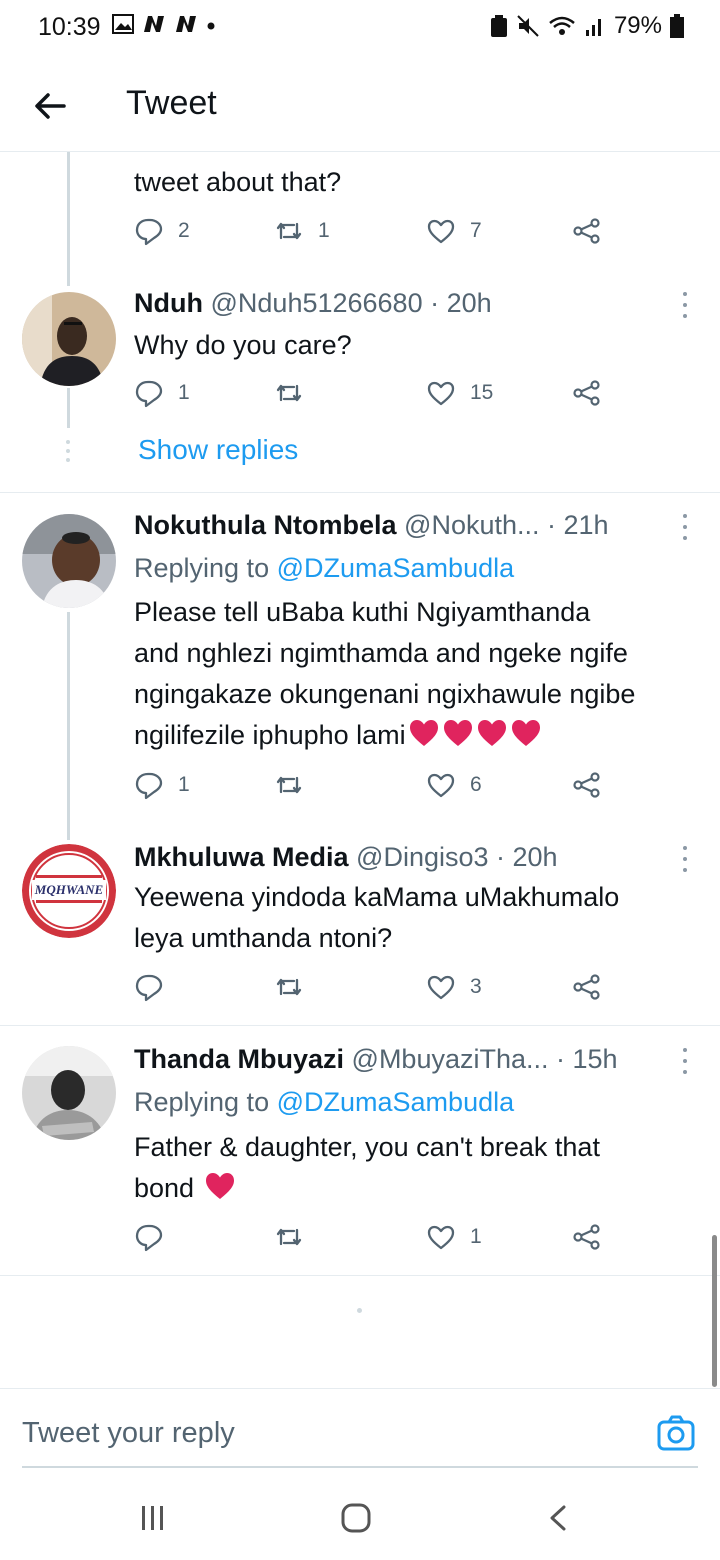  I want to click on camera-icon, so click(676, 1433).